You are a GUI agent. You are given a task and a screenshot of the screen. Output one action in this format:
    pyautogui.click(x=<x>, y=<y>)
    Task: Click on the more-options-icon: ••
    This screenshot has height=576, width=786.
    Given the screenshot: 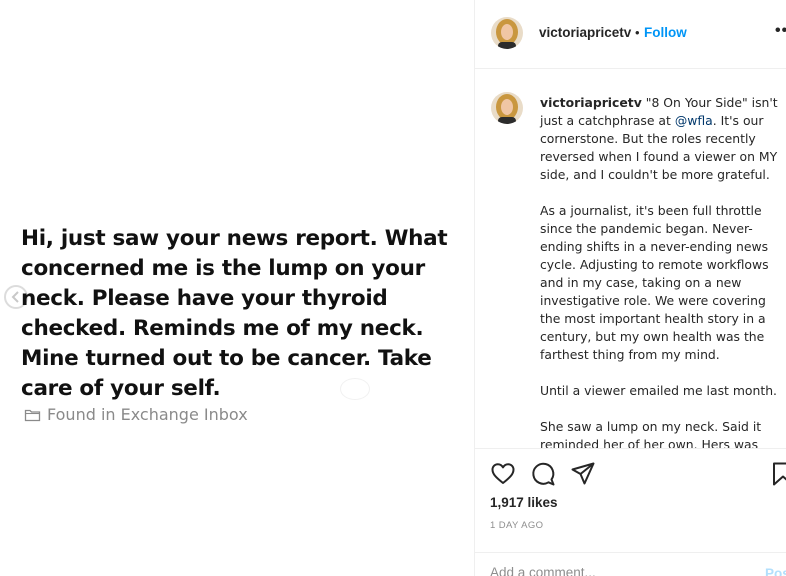 What is the action you would take?
    pyautogui.click(x=780, y=31)
    